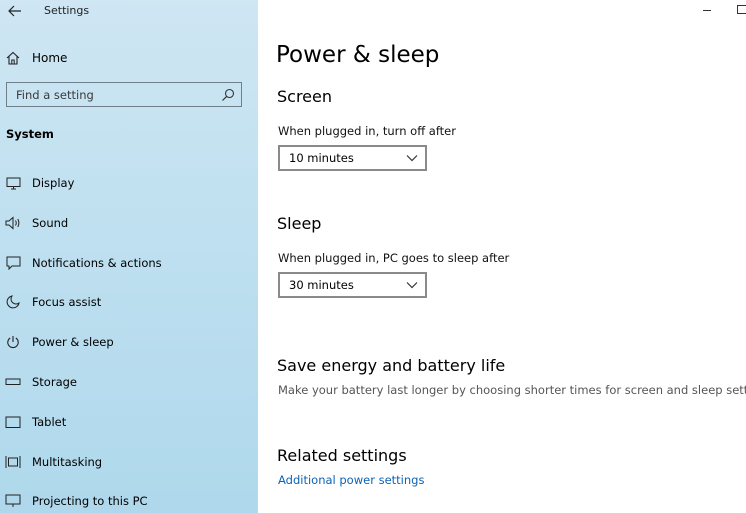  What do you see at coordinates (228, 95) in the screenshot?
I see `search-icon` at bounding box center [228, 95].